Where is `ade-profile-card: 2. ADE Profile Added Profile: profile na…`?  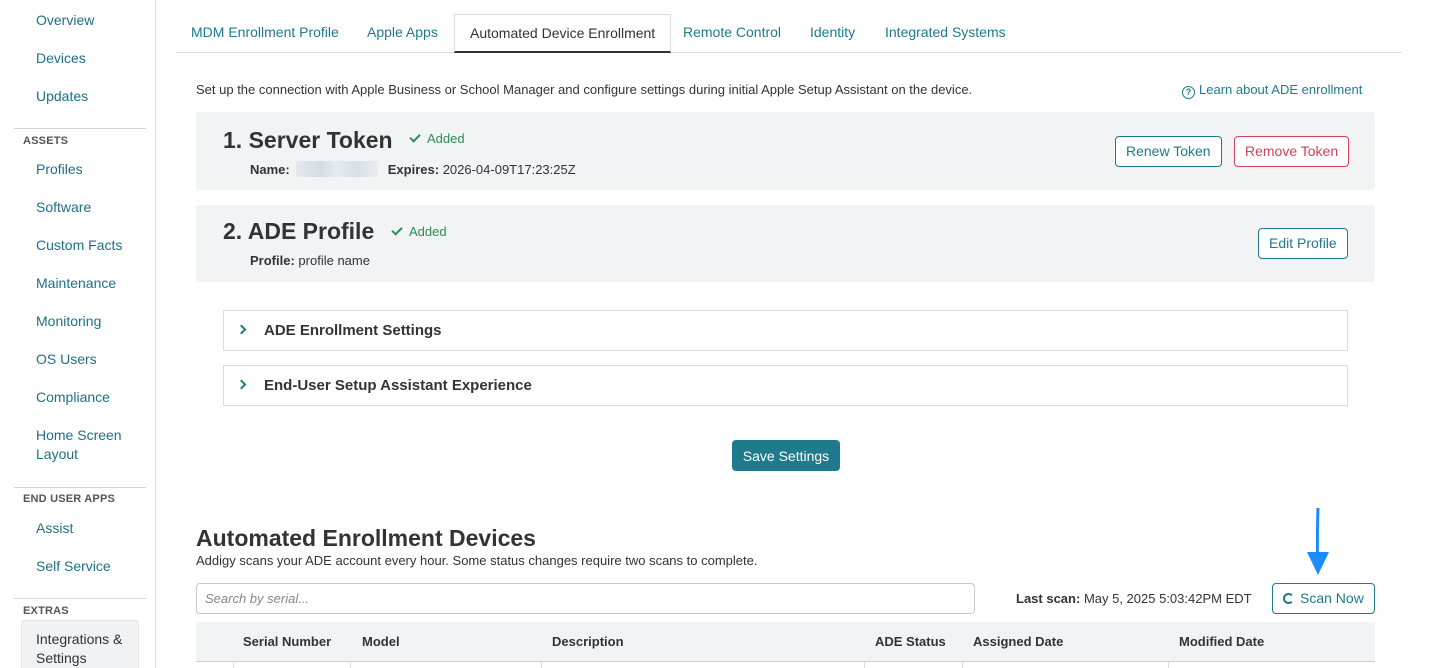
ade-profile-card: 2. ADE Profile Added Profile: profile na… is located at coordinates (785, 243).